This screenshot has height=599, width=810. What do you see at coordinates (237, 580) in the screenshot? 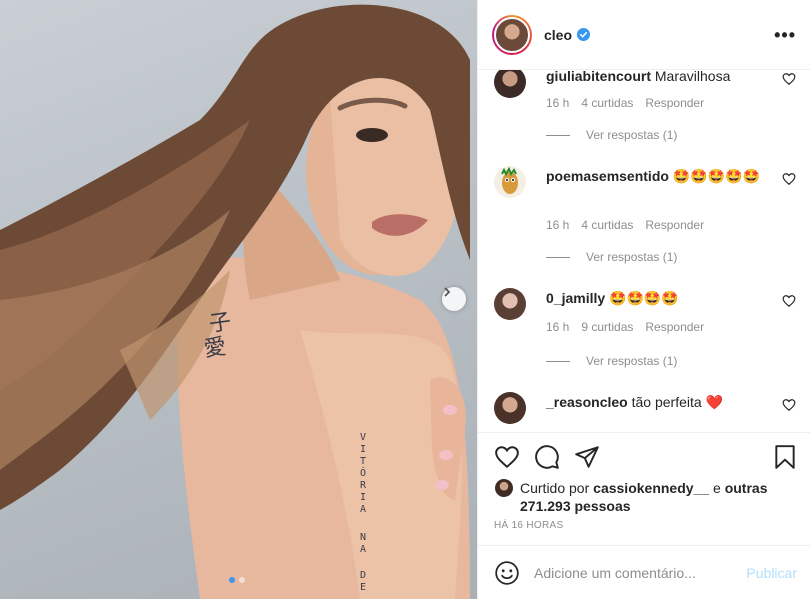
I see `carousel-indicator` at bounding box center [237, 580].